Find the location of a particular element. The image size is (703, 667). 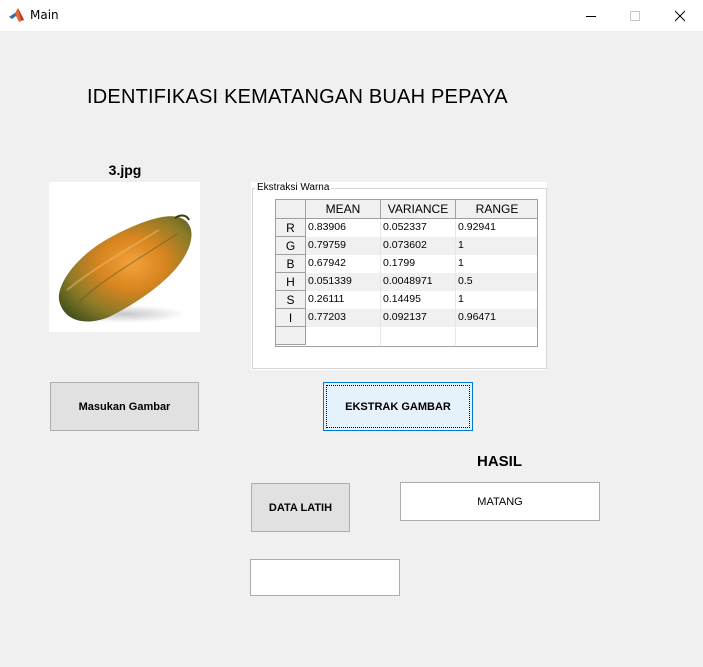

table-cell-mean: 0.26111 is located at coordinates (343, 300).